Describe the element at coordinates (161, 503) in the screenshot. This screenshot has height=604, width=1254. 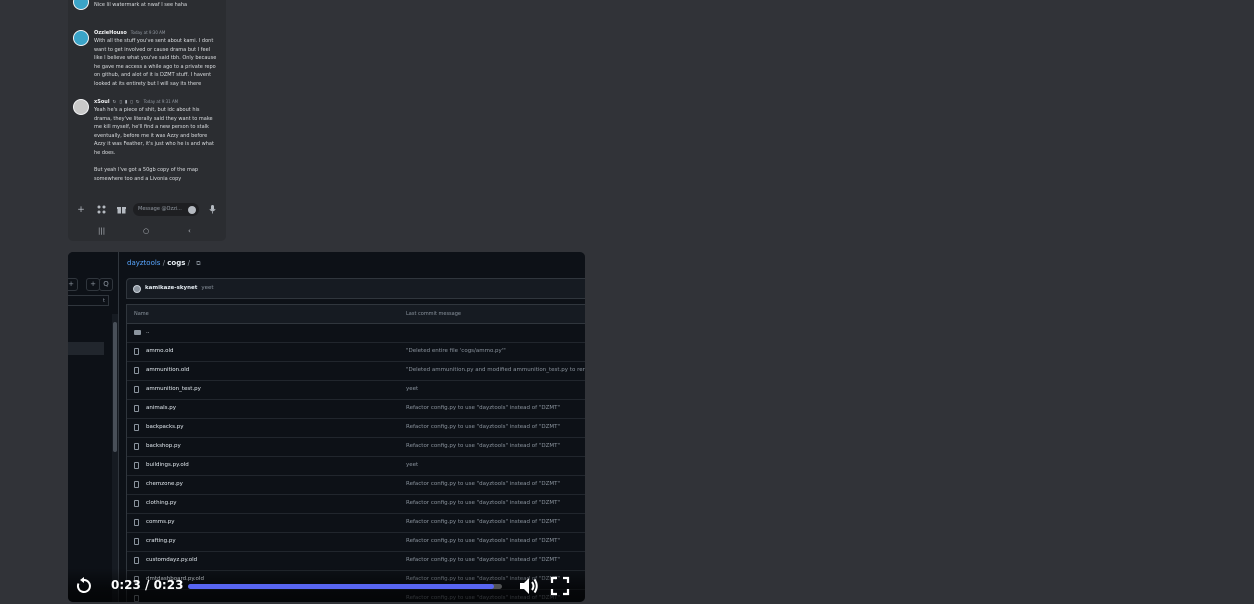
I see `file-name-link: clothing.py` at that location.